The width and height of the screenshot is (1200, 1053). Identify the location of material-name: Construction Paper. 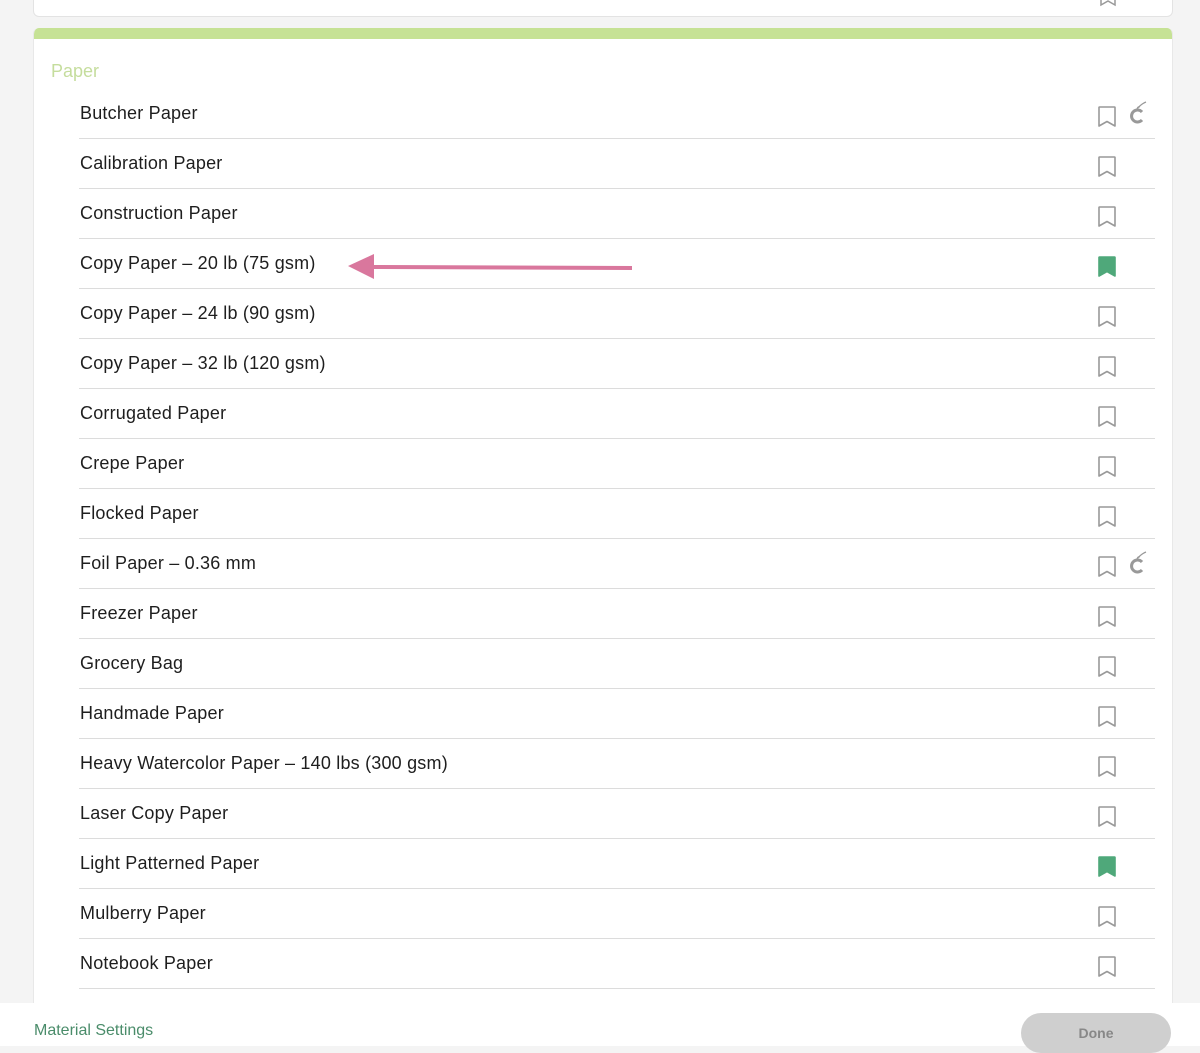
(159, 213).